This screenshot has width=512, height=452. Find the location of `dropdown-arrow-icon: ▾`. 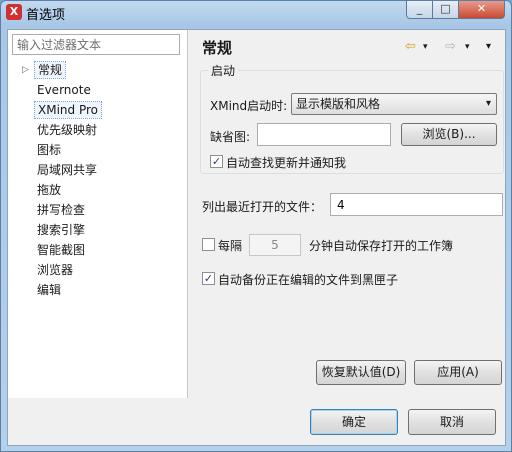

dropdown-arrow-icon: ▾ is located at coordinates (488, 103).